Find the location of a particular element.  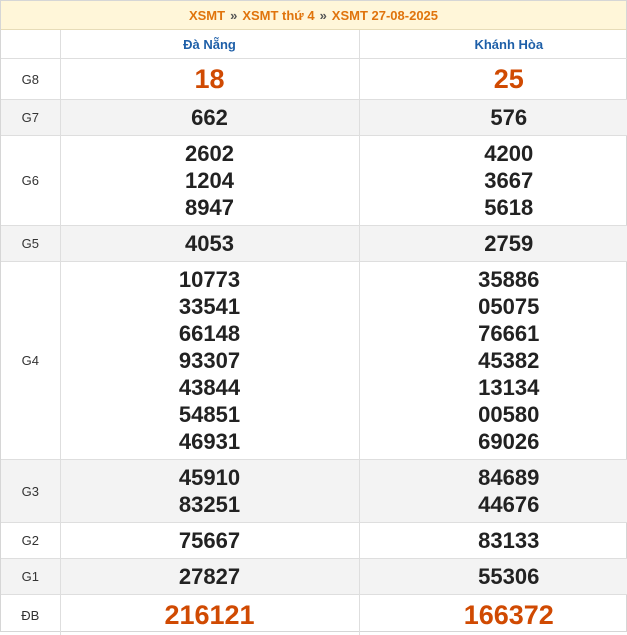

breadcrumb-link-xsmt: XSMT is located at coordinates (207, 15).